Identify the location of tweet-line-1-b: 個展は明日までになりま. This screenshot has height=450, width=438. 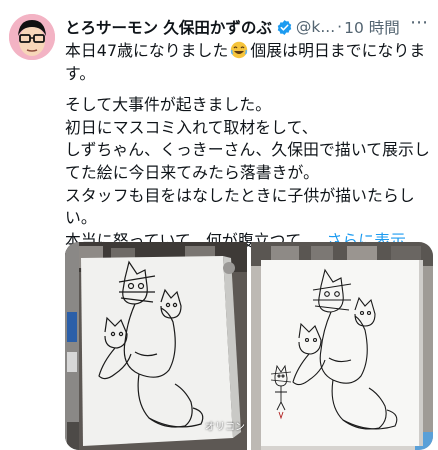
(338, 50).